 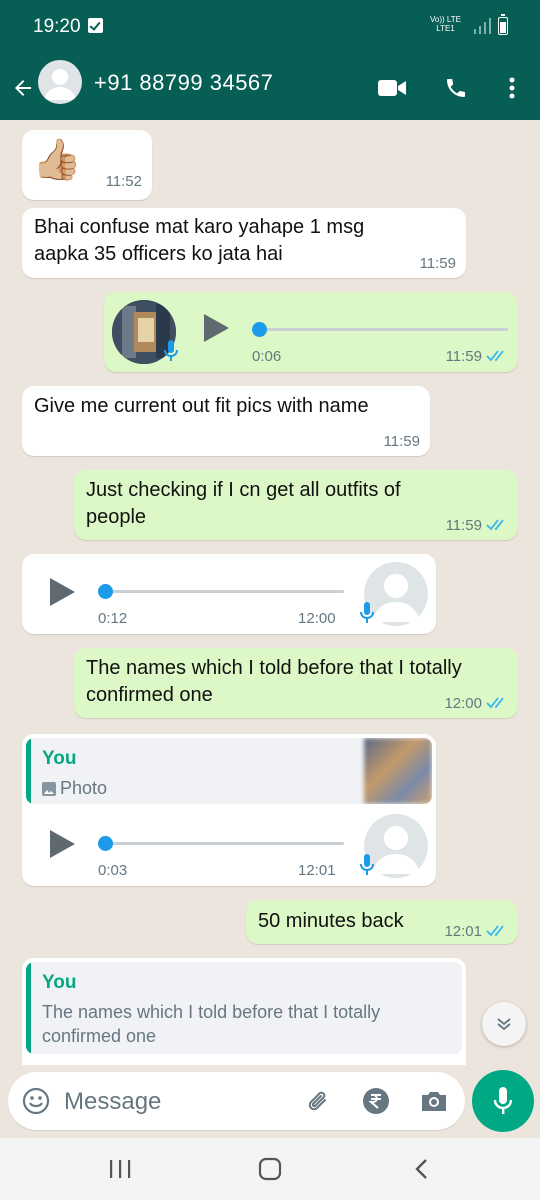 I want to click on back-button, so click(x=23, y=88).